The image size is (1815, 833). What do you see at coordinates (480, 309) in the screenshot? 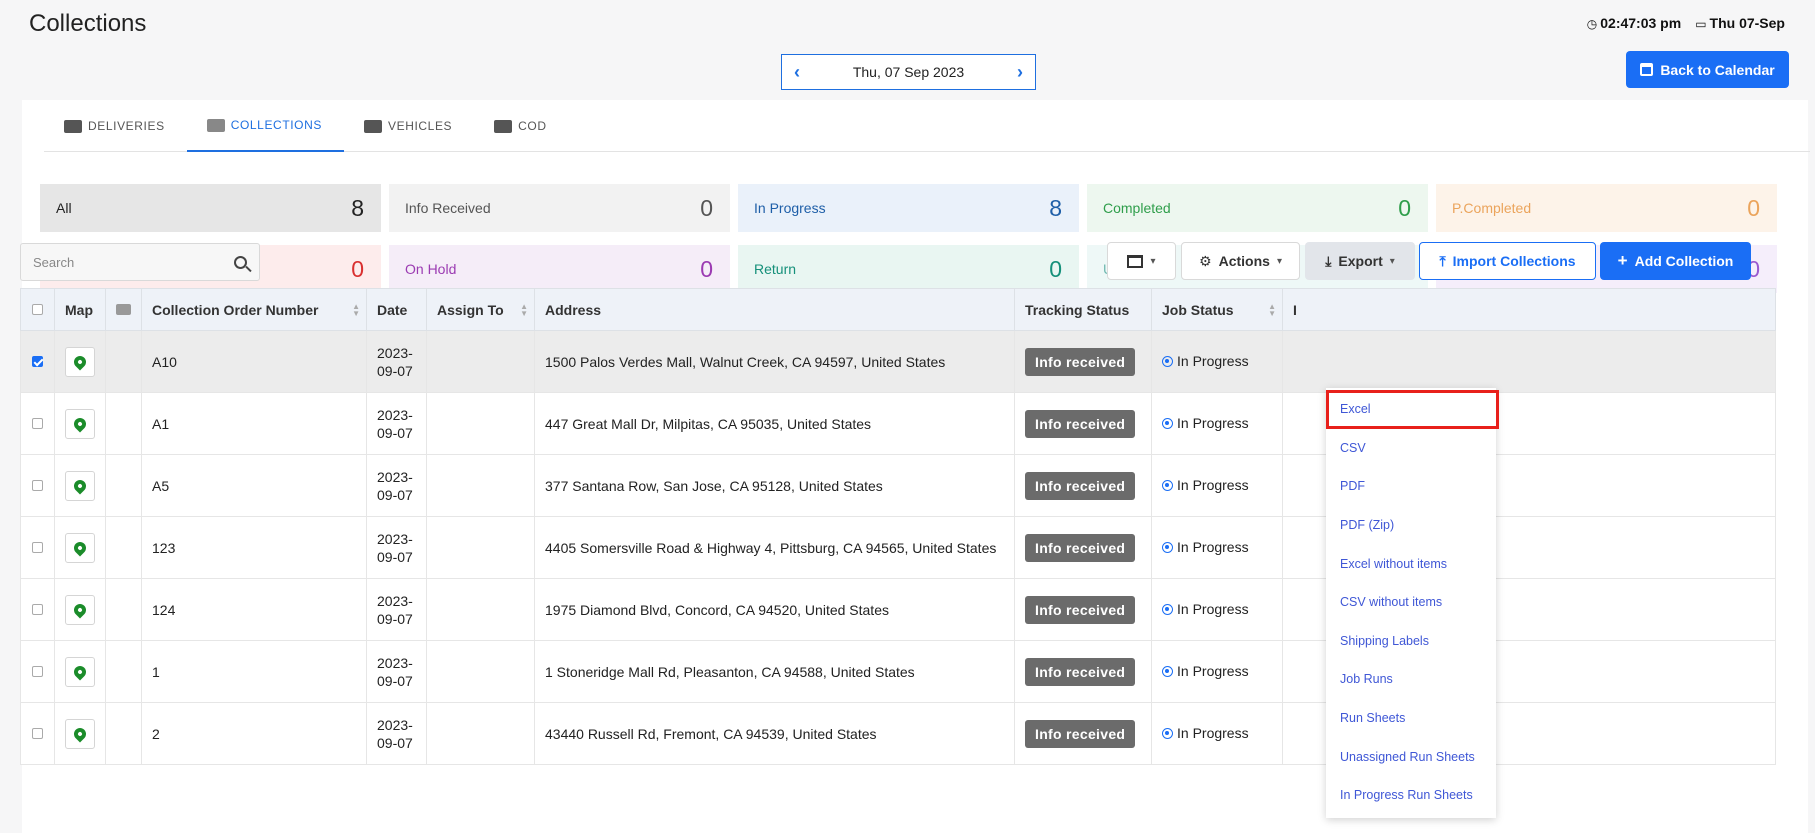
I see `header-assign-to: Assign To ▲ ▼` at bounding box center [480, 309].